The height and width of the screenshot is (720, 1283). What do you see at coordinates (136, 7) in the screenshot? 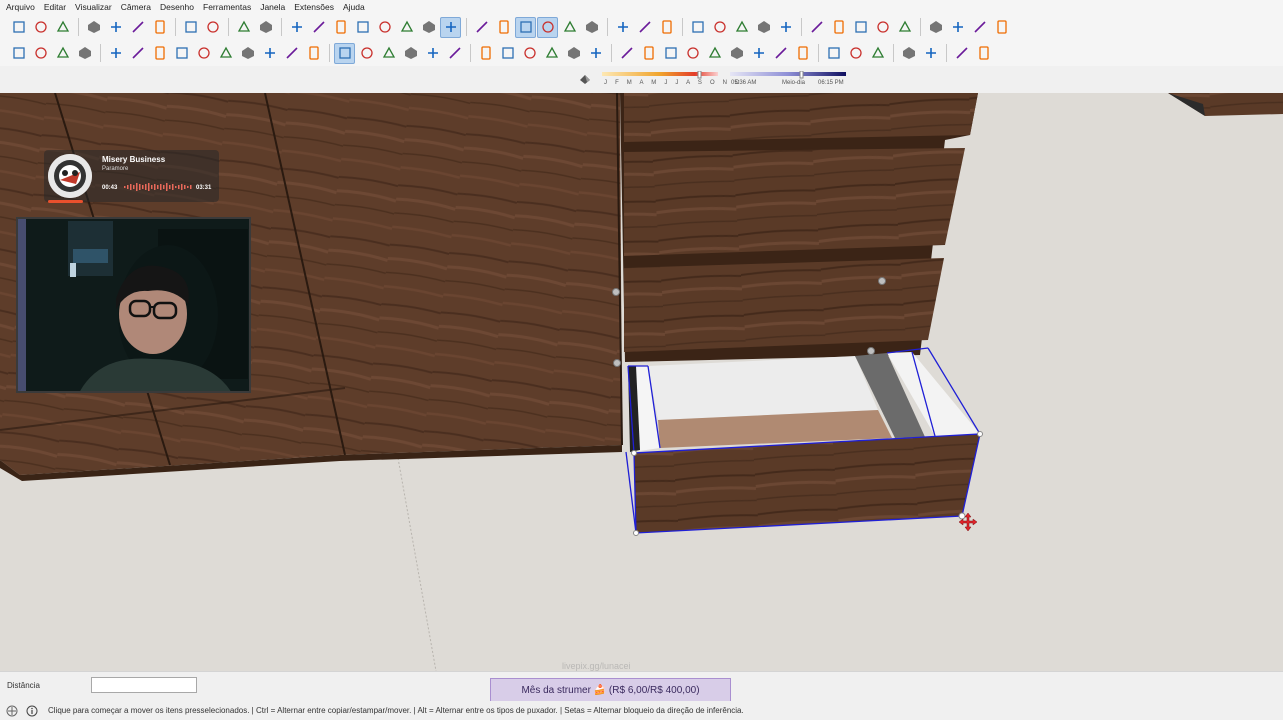
I see `menu-câmera: Câmera` at bounding box center [136, 7].